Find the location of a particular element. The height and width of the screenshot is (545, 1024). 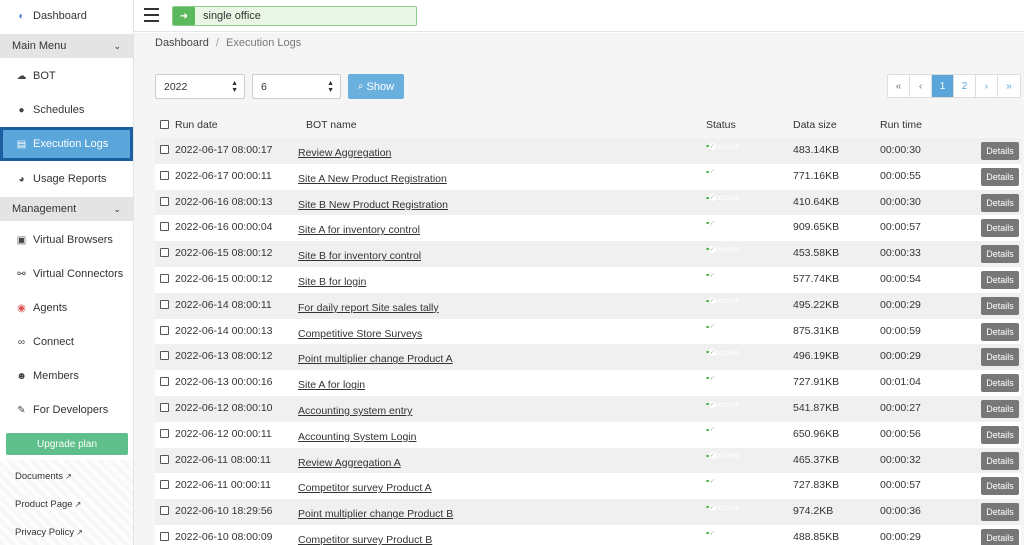

bot-name-link: Site A for inventory control is located at coordinates (359, 230).